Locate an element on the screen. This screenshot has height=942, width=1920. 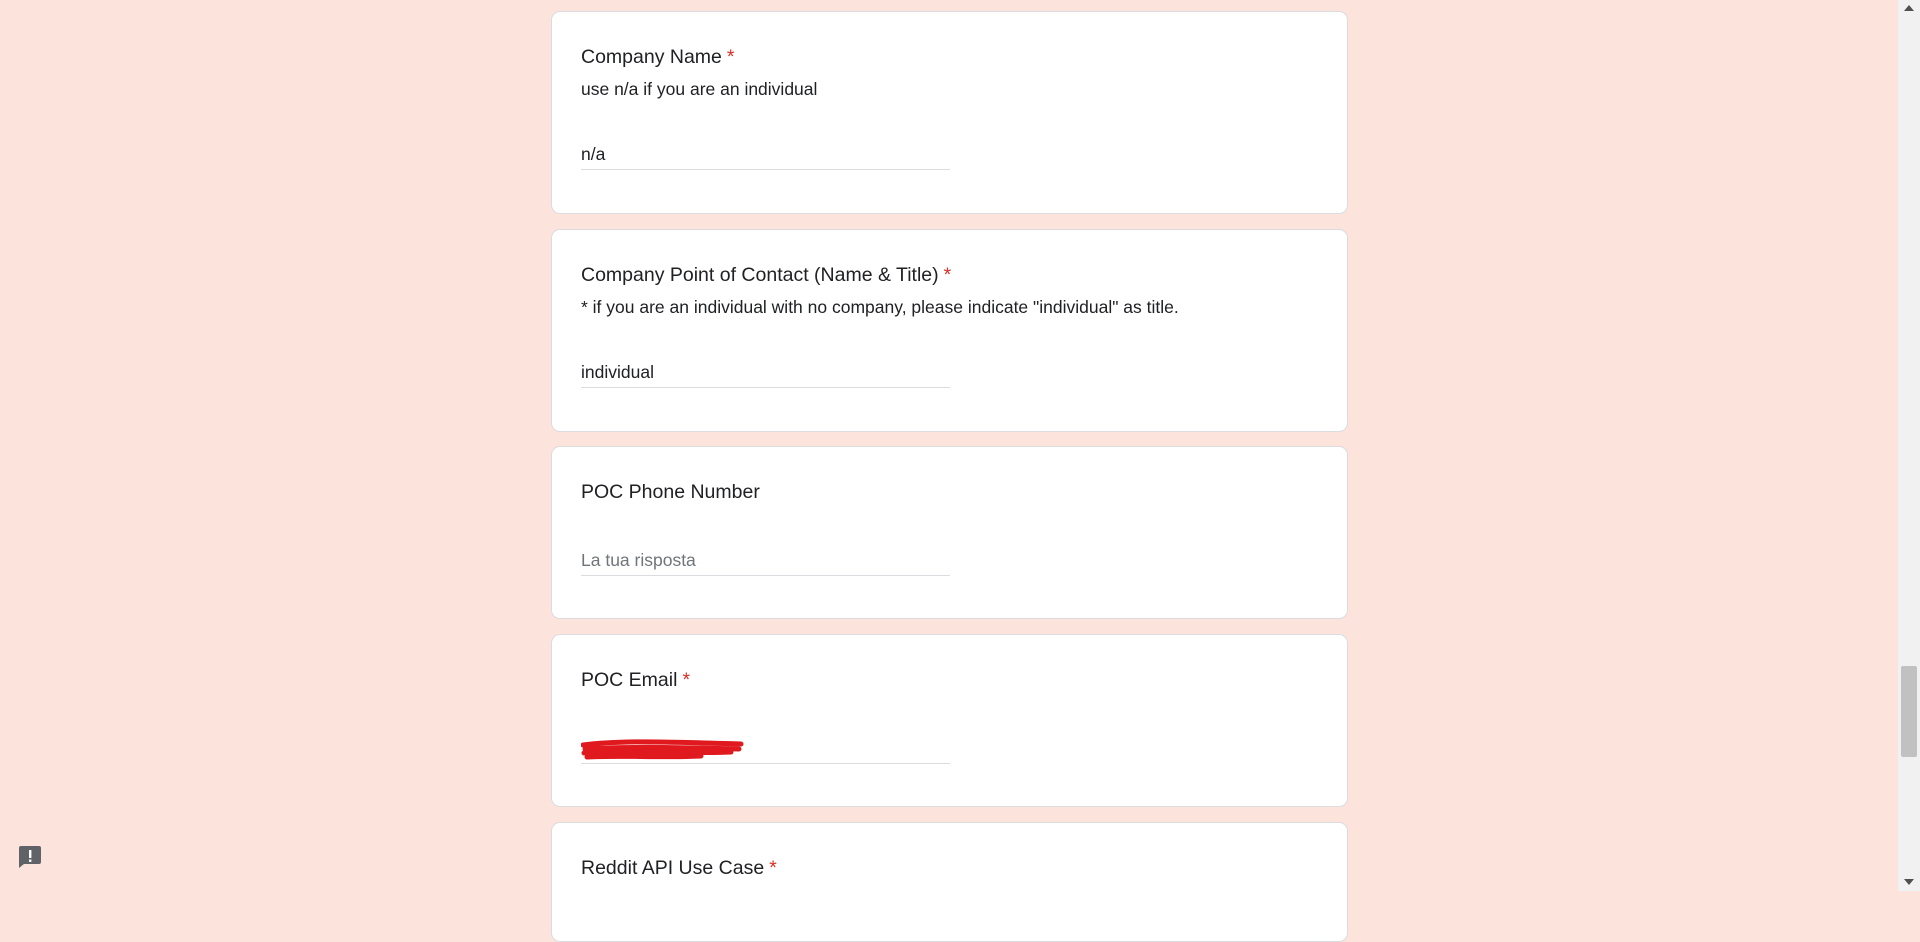
question-card-api-use-case: Reddit API Use Case * is located at coordinates (949, 882).